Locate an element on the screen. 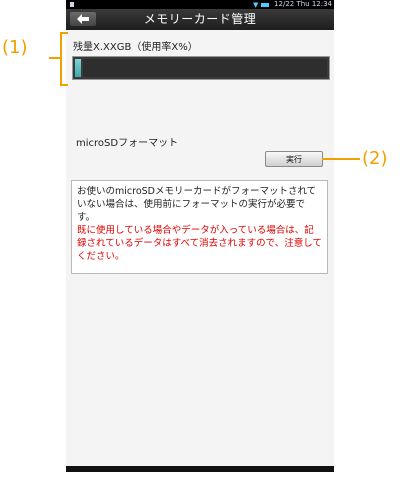  title-bar: メモリーカード管理 is located at coordinates (200, 19).